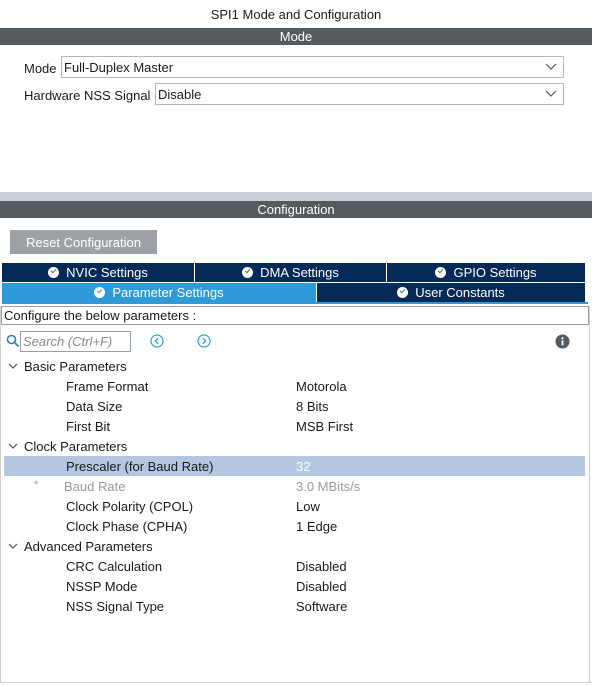 The height and width of the screenshot is (685, 592). I want to click on tab-label: User Constants, so click(460, 292).